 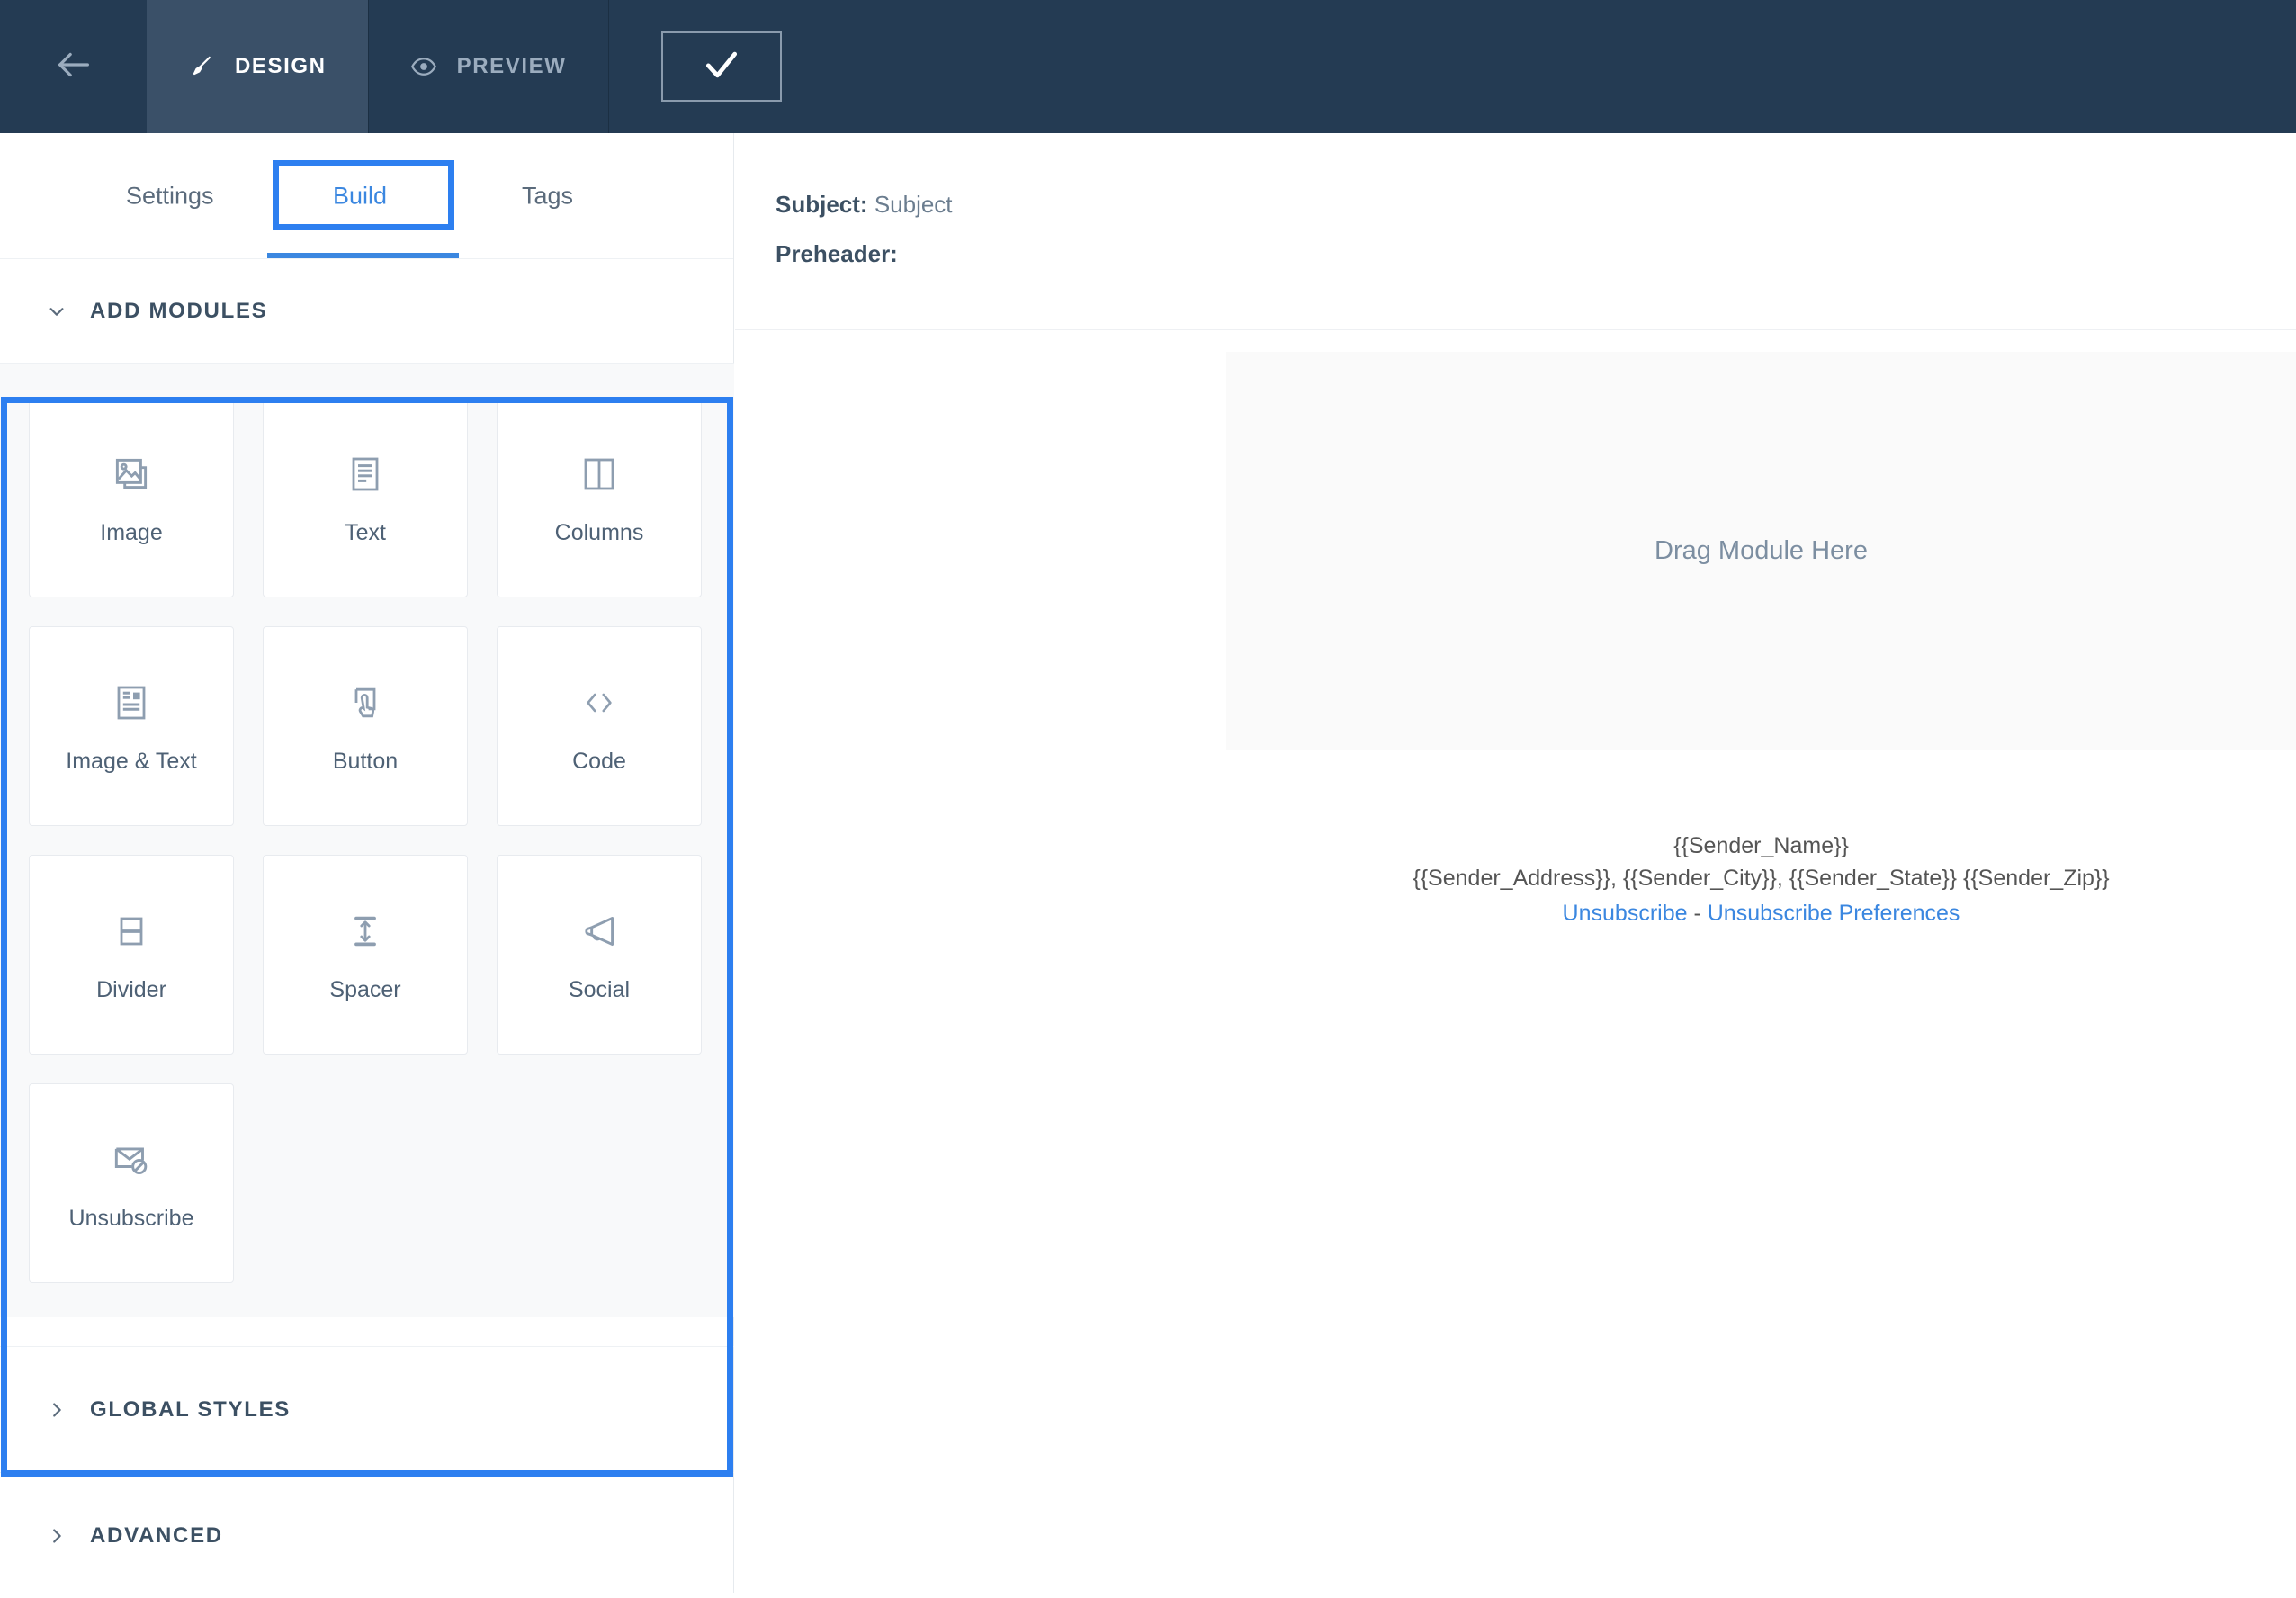 I want to click on app-topbar: DESIGN PREVIEW, so click(x=1148, y=66).